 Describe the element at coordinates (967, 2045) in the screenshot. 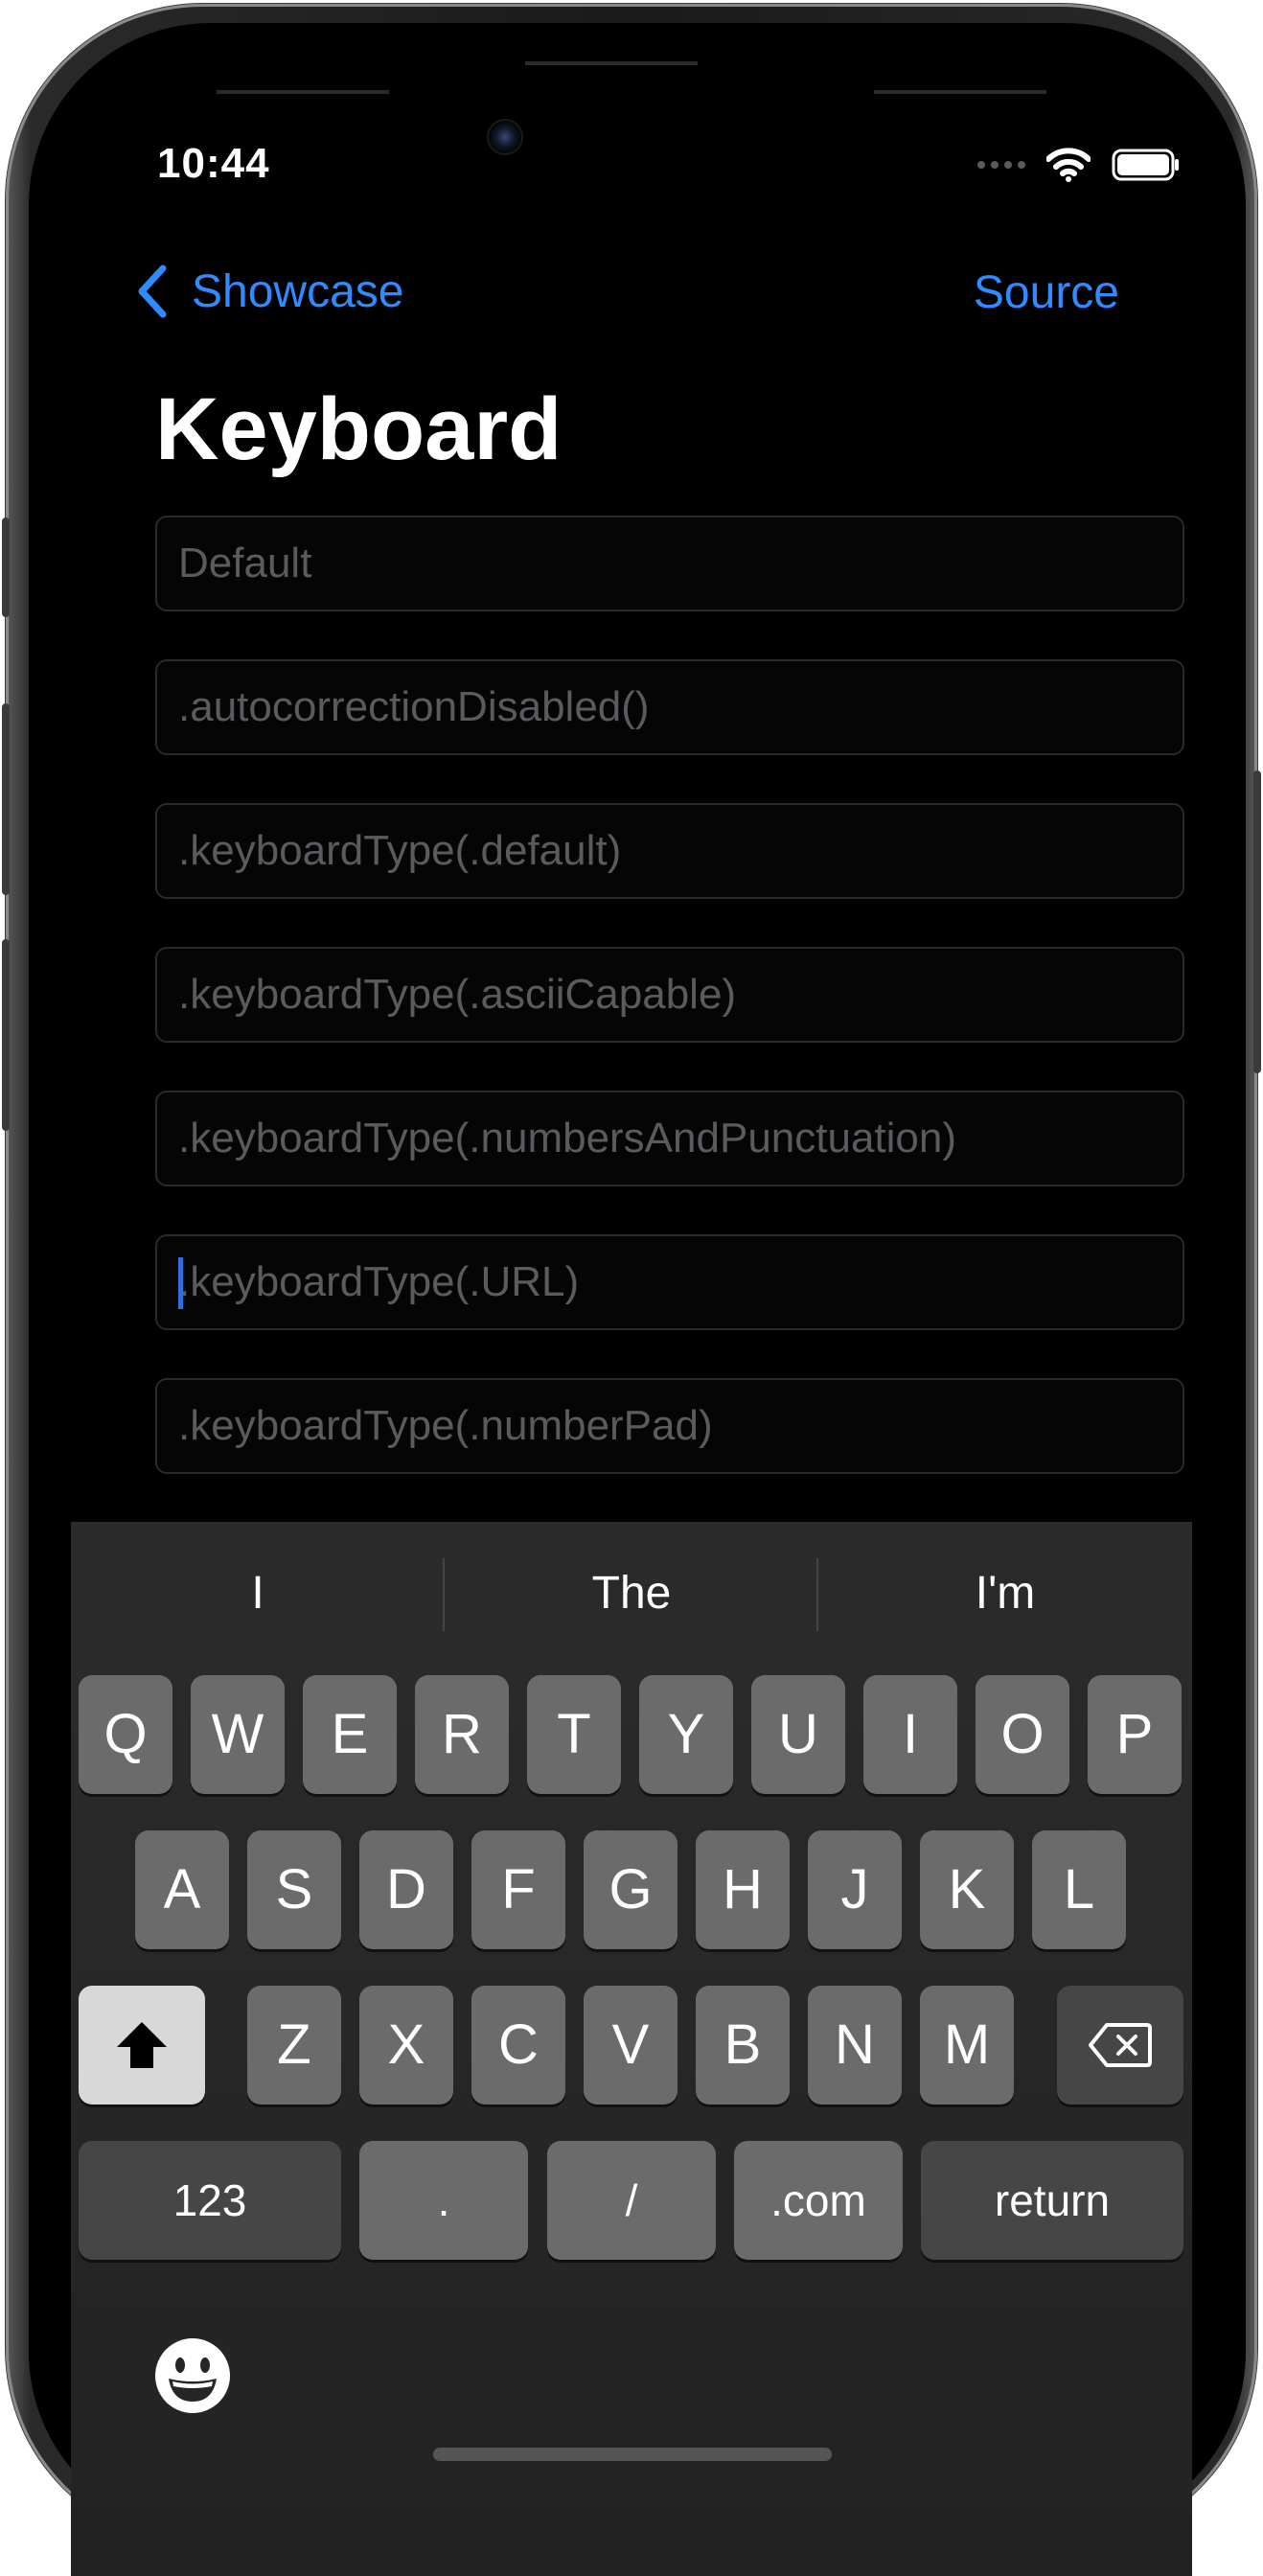

I see `key-m: M` at that location.